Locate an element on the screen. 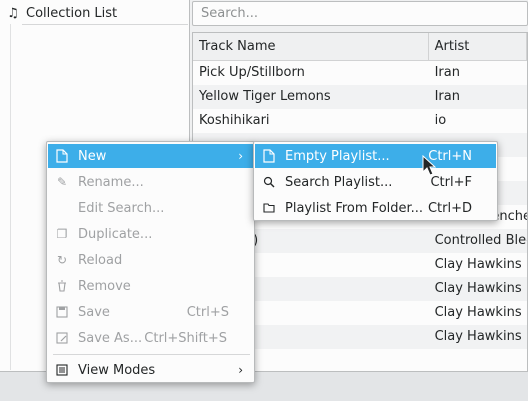 This screenshot has width=528, height=401. save-as-icon is located at coordinates (62, 338).